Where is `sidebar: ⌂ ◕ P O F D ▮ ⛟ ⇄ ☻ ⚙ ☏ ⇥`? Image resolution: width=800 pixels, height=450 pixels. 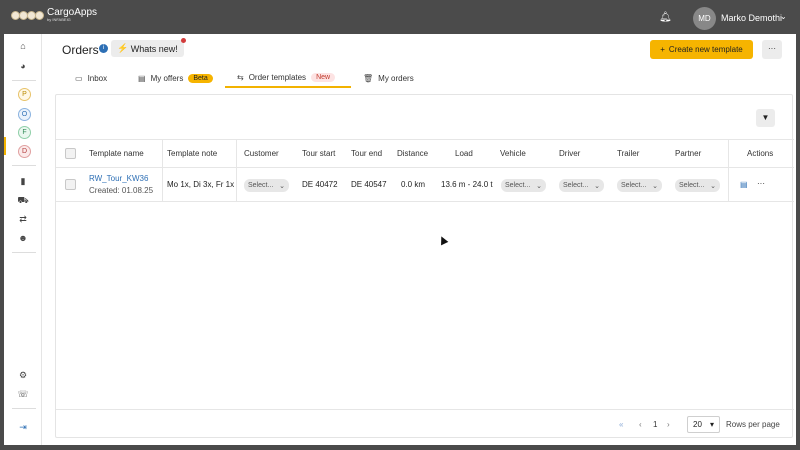 sidebar: ⌂ ◕ P O F D ▮ ⛟ ⇄ ☻ ⚙ ☏ ⇥ is located at coordinates (23, 239).